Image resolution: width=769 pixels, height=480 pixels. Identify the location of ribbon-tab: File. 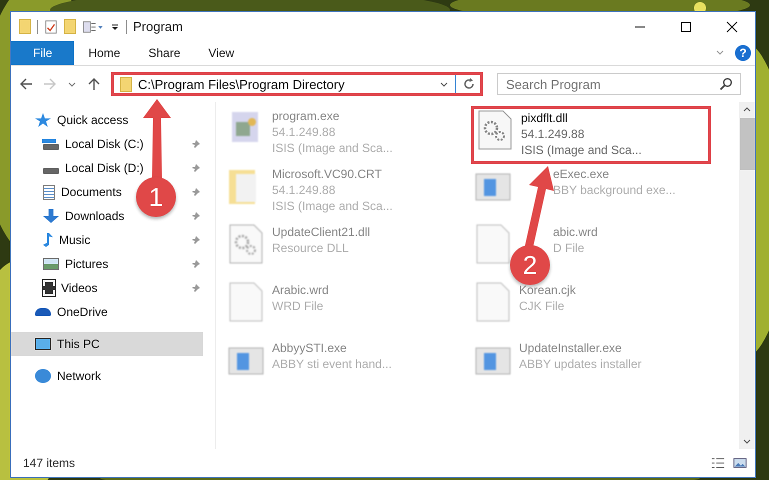
(42, 53).